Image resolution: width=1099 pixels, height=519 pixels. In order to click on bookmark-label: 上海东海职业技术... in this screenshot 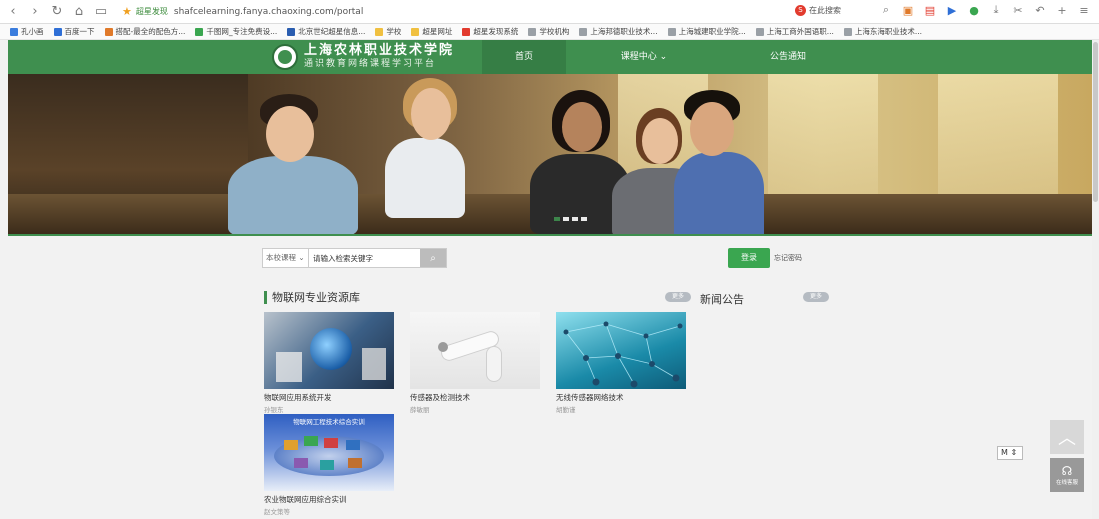, I will do `click(888, 31)`.